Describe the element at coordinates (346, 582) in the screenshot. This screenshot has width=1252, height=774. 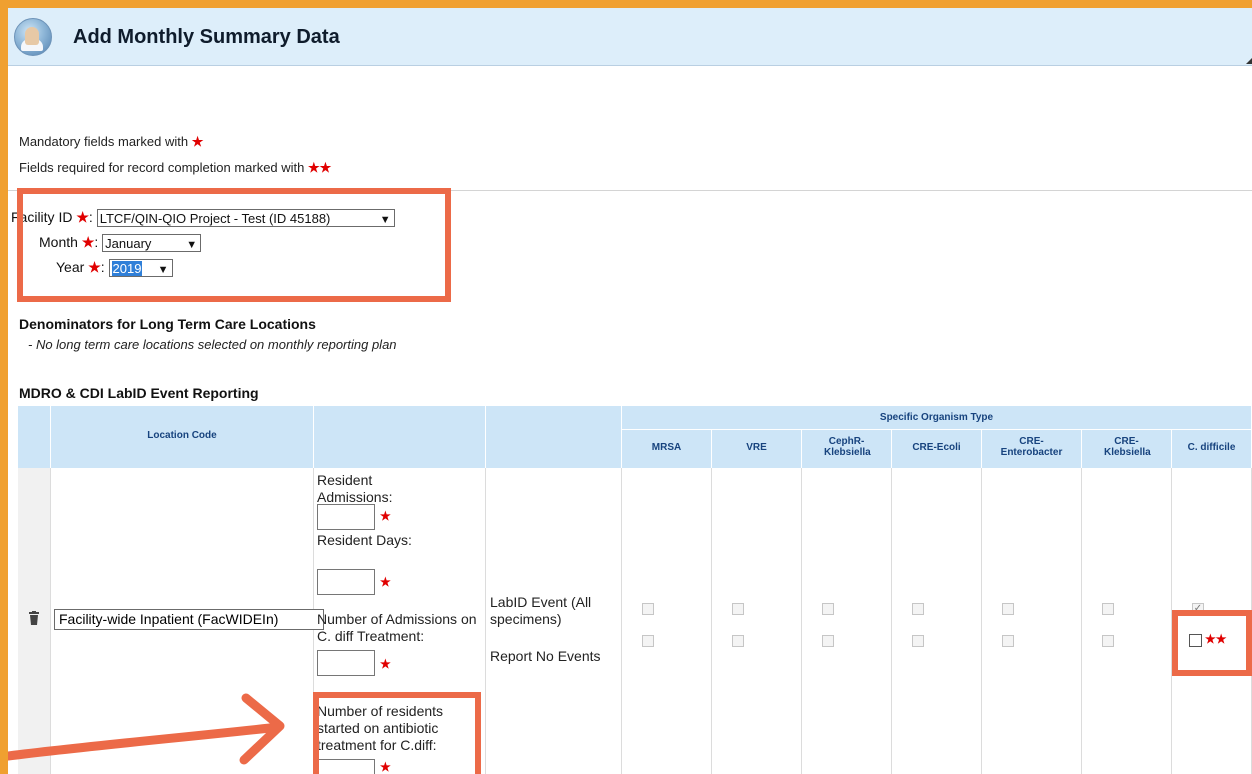
I see `resident-days-input` at that location.